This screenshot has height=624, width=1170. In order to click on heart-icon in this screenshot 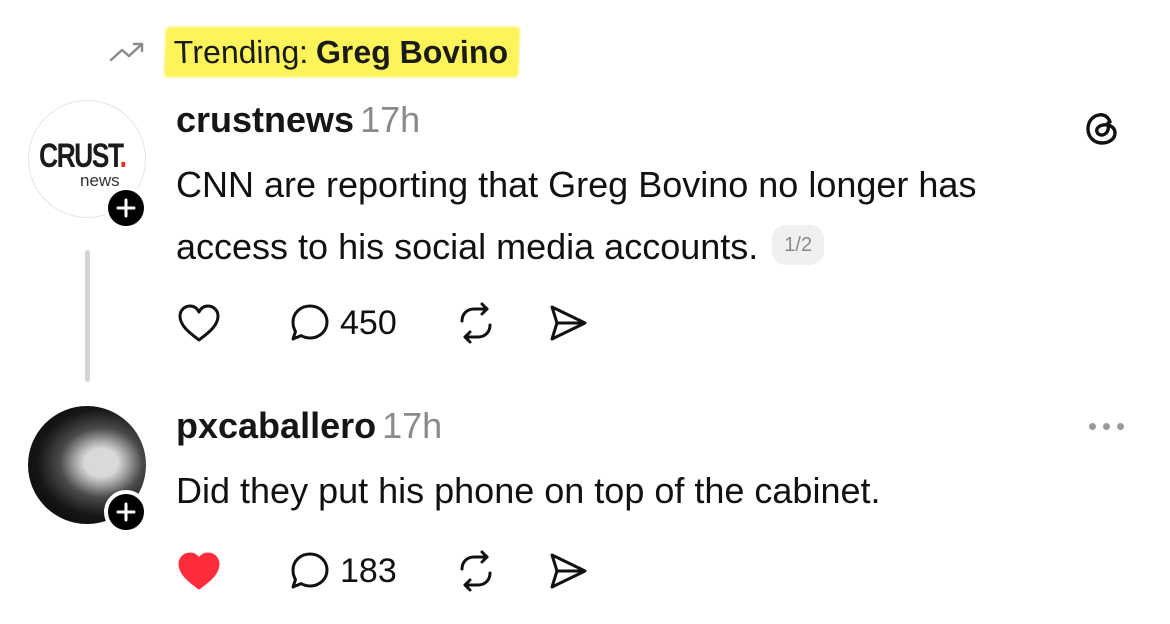, I will do `click(199, 323)`.